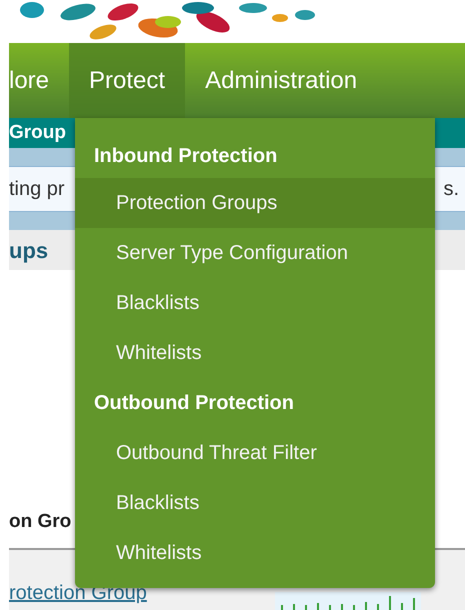  I want to click on nav-tab: lore, so click(39, 80).